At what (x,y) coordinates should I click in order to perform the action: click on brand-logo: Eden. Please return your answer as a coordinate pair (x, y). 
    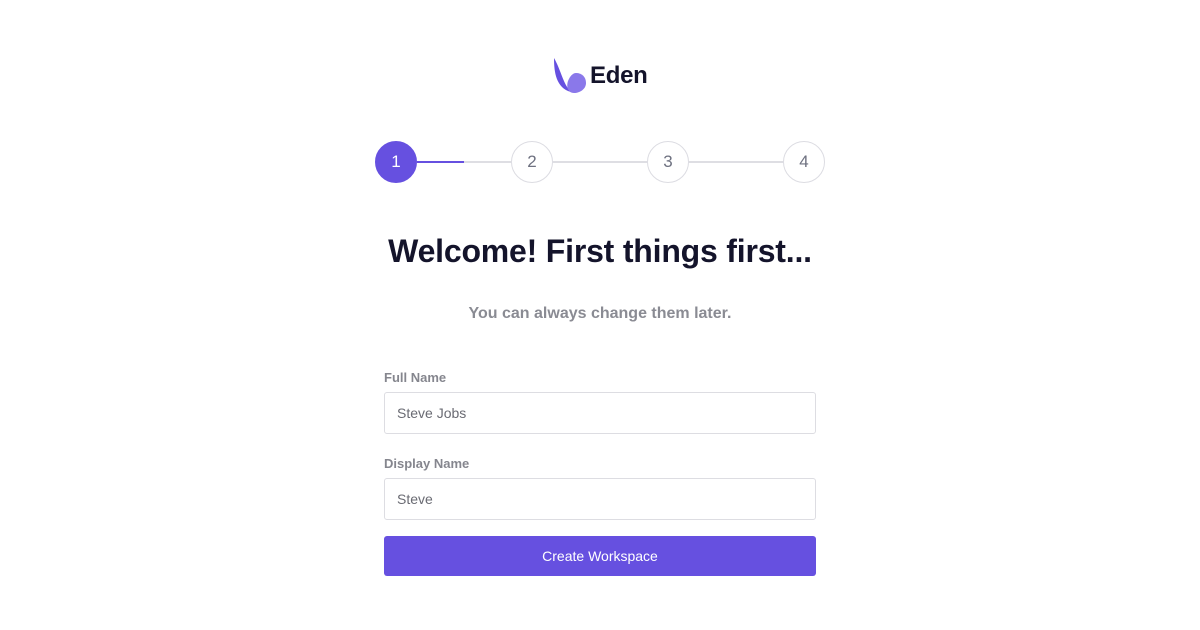
    Looking at the image, I should click on (600, 76).